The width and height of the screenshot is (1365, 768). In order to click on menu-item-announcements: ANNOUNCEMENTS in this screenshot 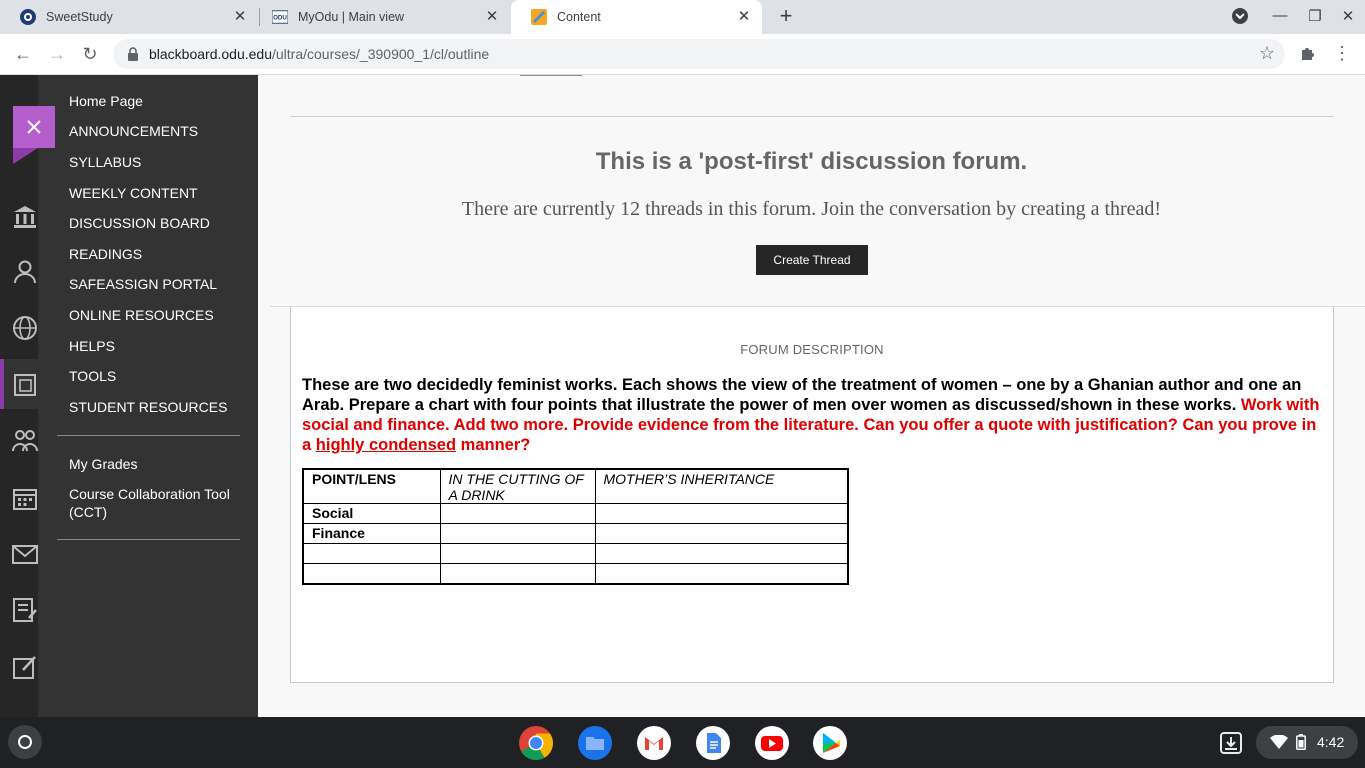, I will do `click(133, 131)`.